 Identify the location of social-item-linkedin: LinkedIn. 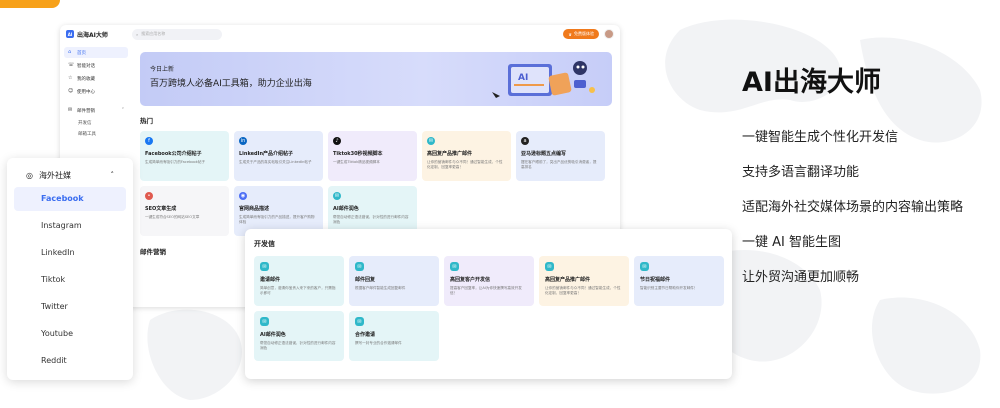
(70, 253).